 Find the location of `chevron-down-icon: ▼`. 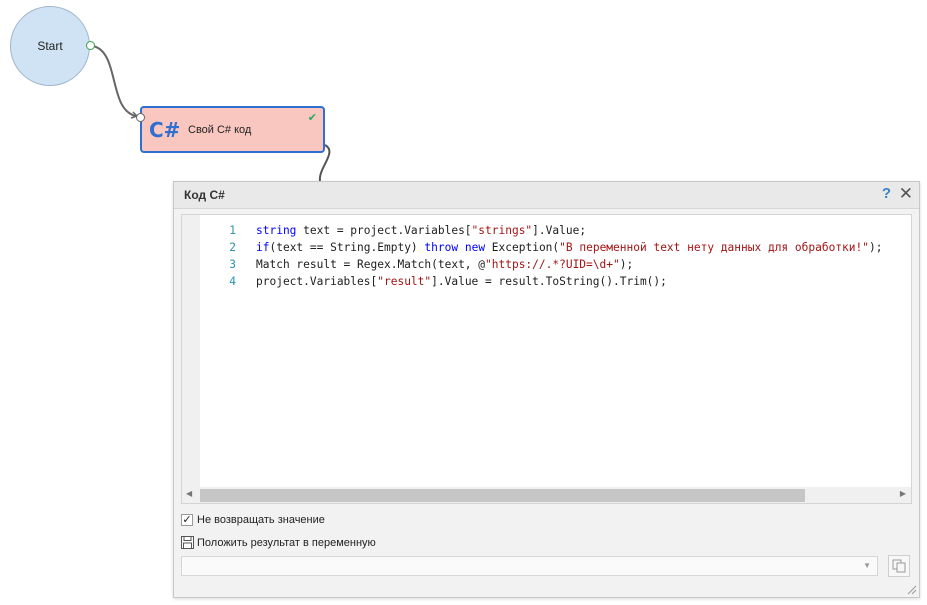

chevron-down-icon: ▼ is located at coordinates (867, 565).